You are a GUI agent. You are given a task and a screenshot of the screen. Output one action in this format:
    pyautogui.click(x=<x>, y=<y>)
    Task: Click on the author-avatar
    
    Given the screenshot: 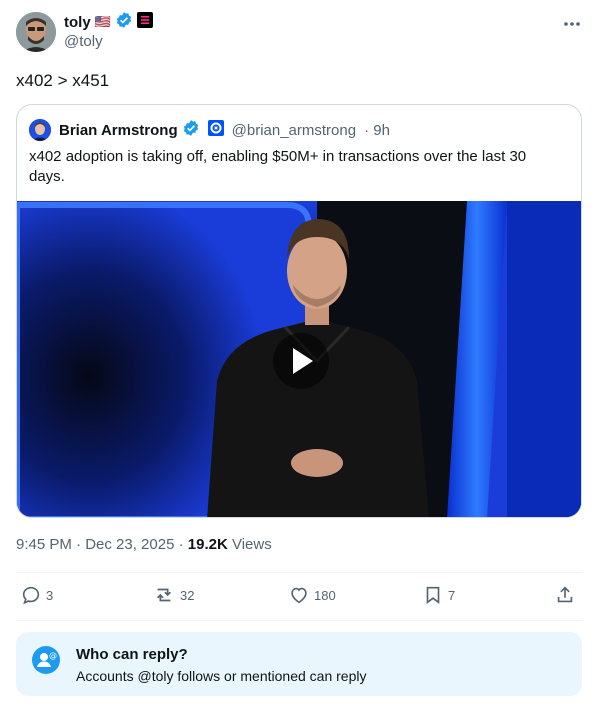 What is the action you would take?
    pyautogui.click(x=36, y=32)
    